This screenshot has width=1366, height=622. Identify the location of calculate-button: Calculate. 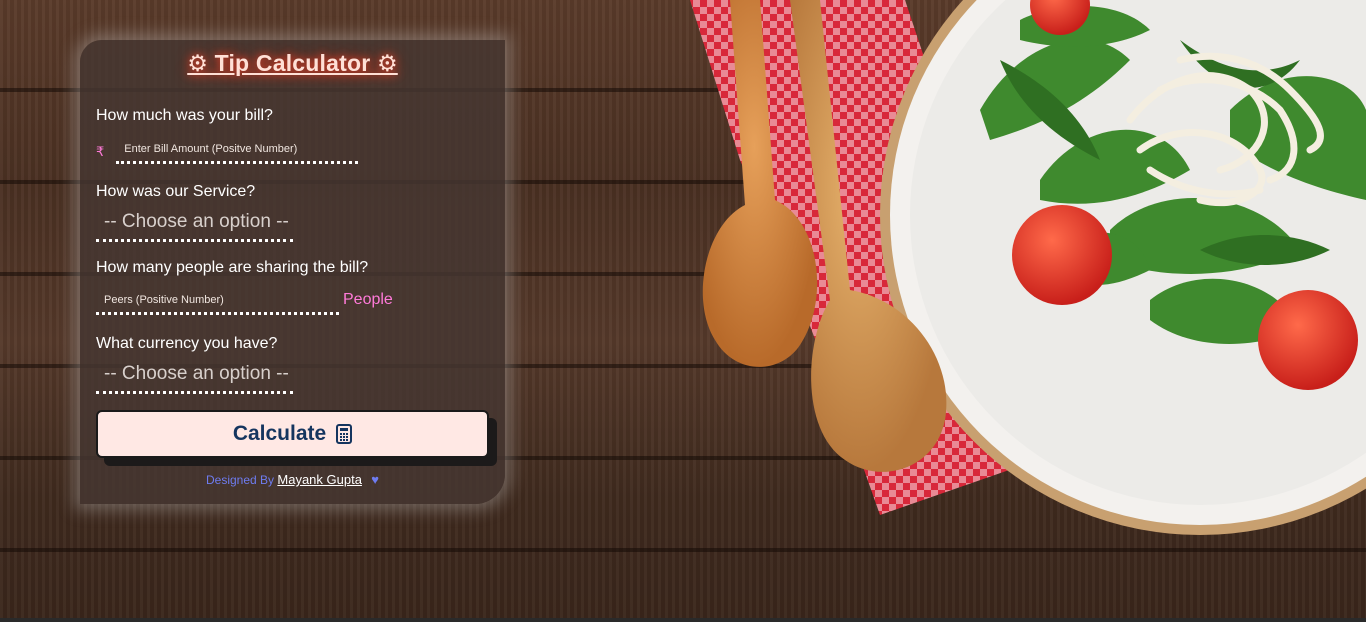
(292, 434).